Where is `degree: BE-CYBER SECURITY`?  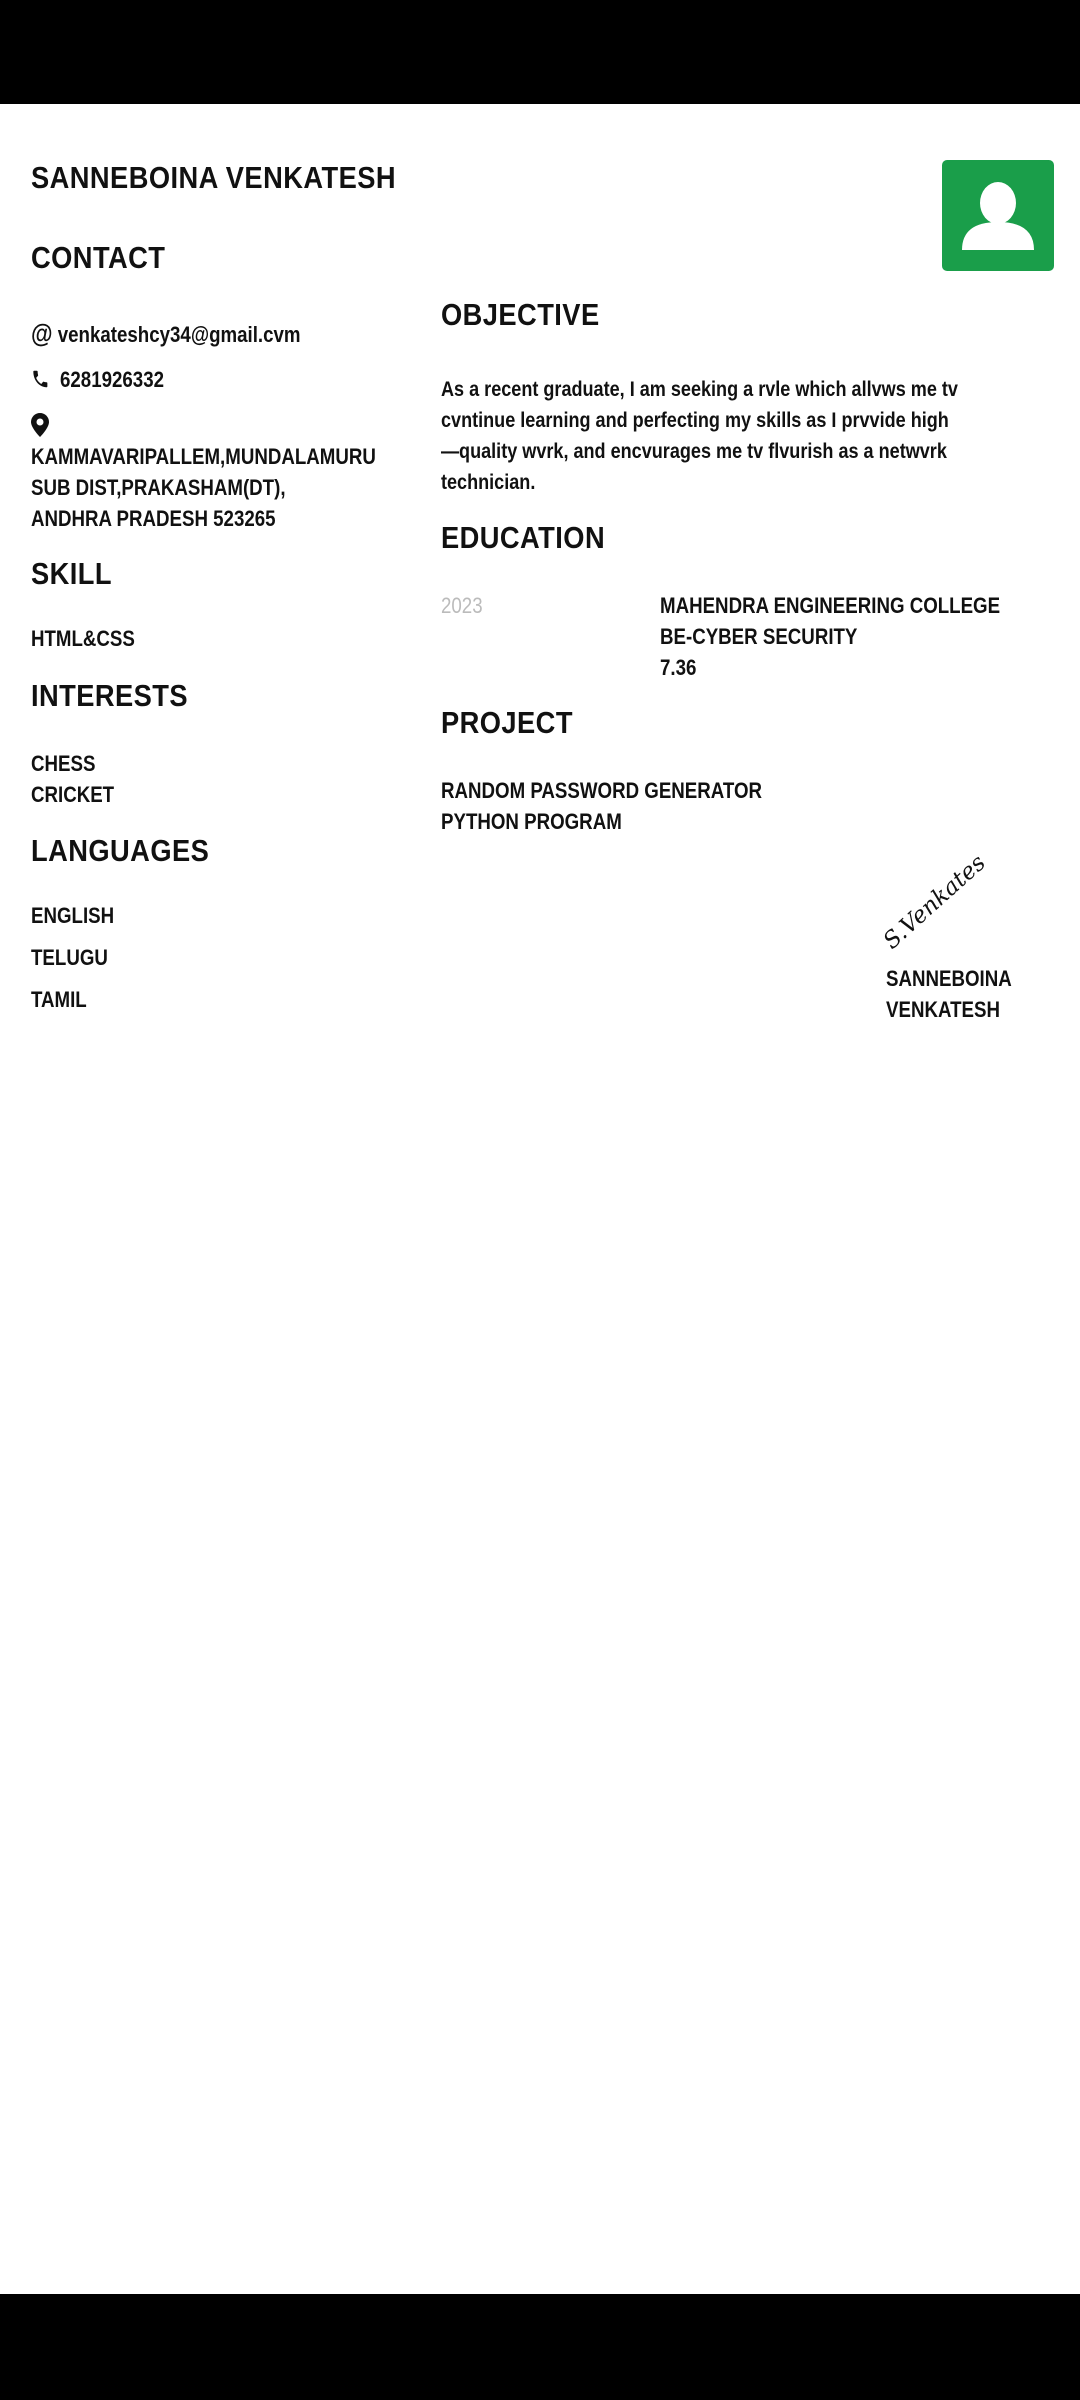 degree: BE-CYBER SECURITY is located at coordinates (759, 636).